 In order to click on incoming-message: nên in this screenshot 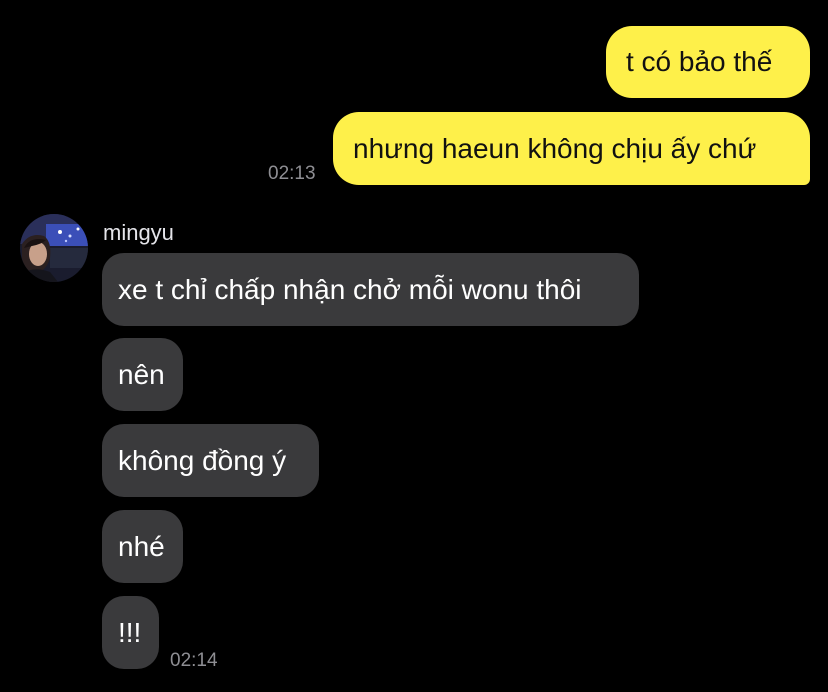, I will do `click(142, 374)`.